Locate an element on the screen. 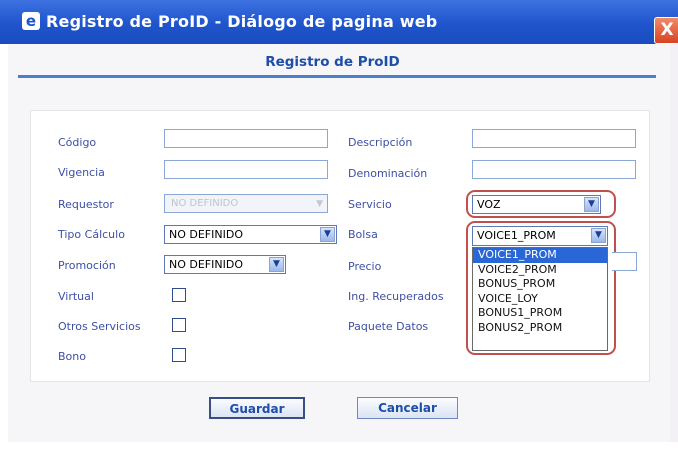 The width and height of the screenshot is (678, 453). form-heading: Registro de ProID is located at coordinates (332, 62).